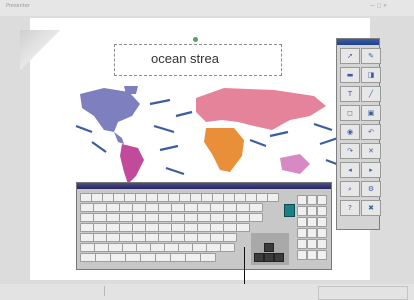 This screenshot has width=414, height=300. What do you see at coordinates (371, 113) in the screenshot?
I see `fill-icon: ▣` at bounding box center [371, 113].